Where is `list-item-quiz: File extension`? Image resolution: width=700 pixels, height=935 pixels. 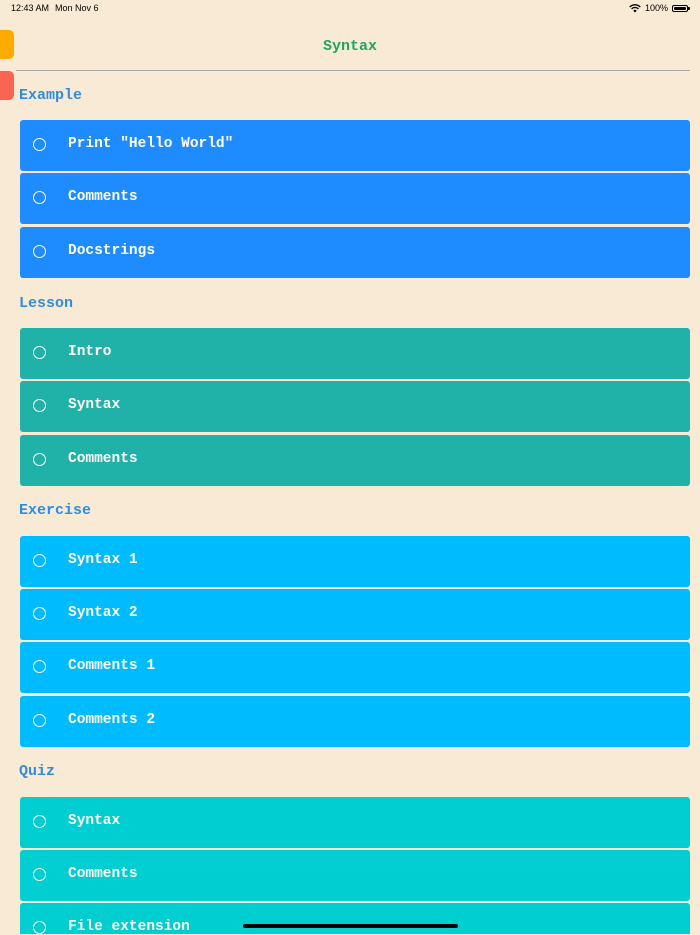
list-item-quiz: File extension is located at coordinates (355, 919).